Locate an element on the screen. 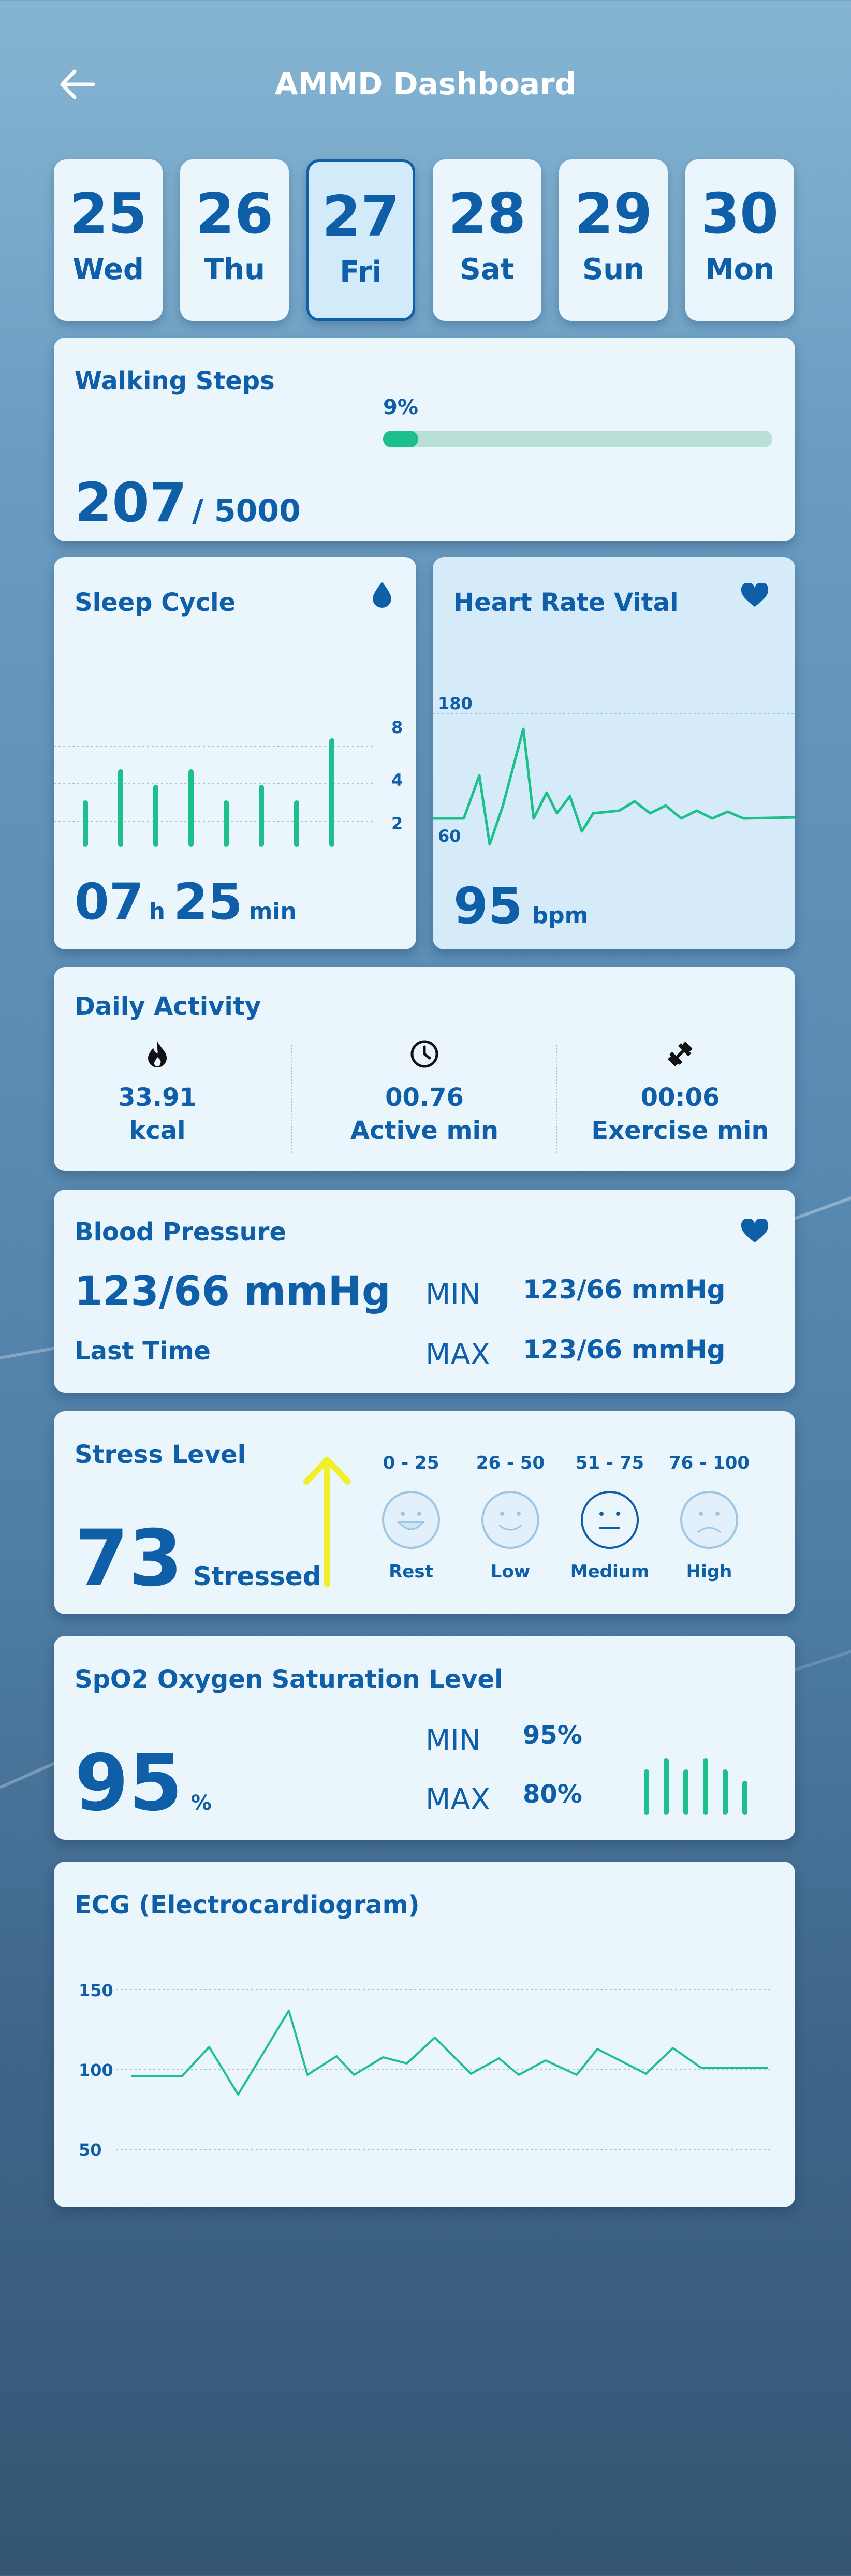 This screenshot has height=2576, width=851. day-name: Wed is located at coordinates (108, 269).